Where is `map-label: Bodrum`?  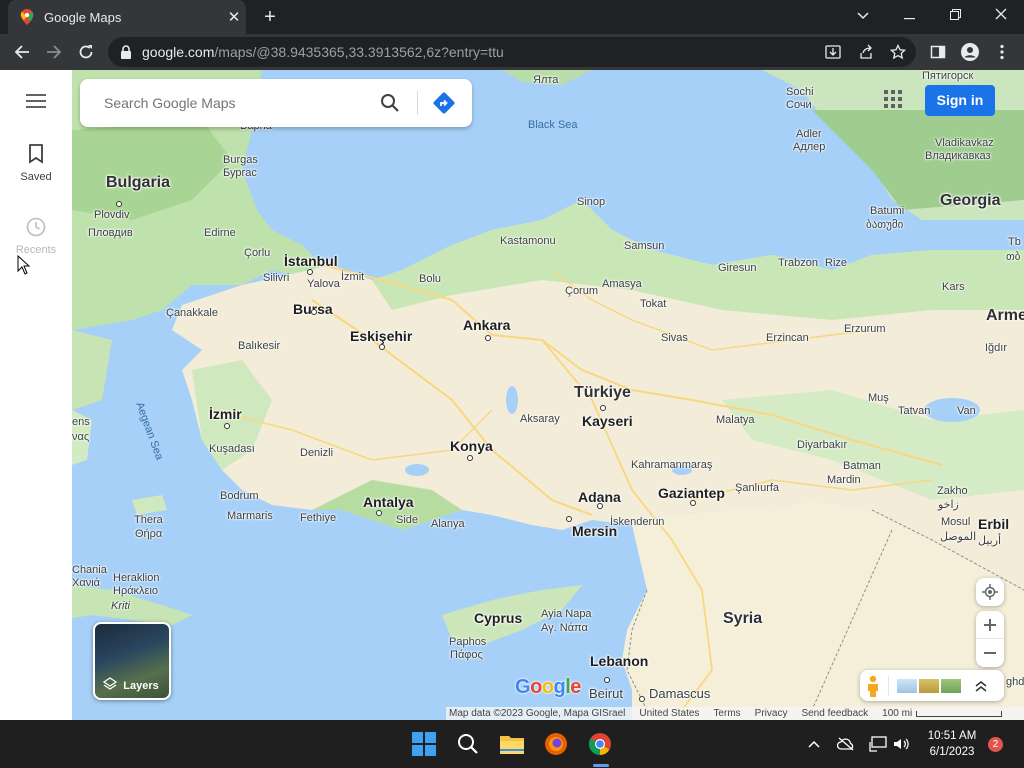
map-label: Bodrum is located at coordinates (239, 496).